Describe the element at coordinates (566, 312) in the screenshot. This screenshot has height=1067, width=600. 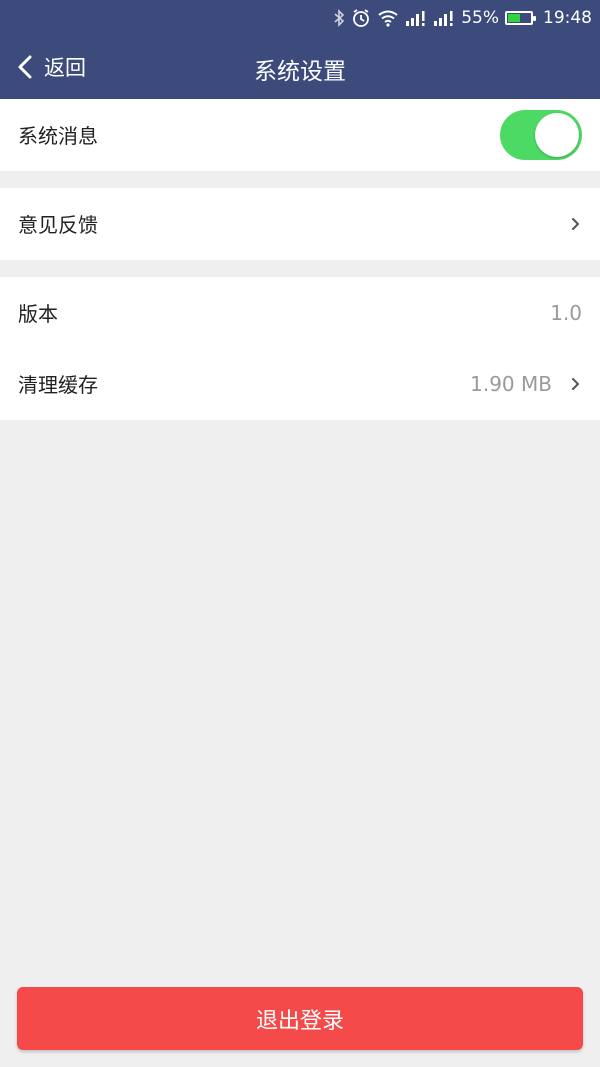
I see `version-value: 1.0` at that location.